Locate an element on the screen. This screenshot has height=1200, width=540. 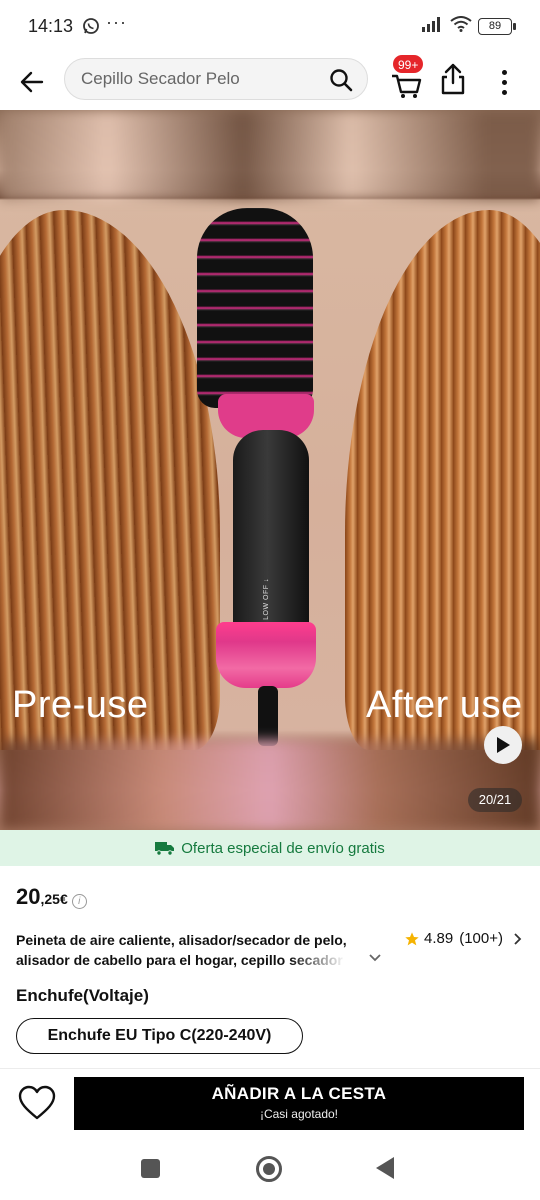
plug-option-button: Enchufe EU Tipo C(220-240V) is located at coordinates (159, 1036).